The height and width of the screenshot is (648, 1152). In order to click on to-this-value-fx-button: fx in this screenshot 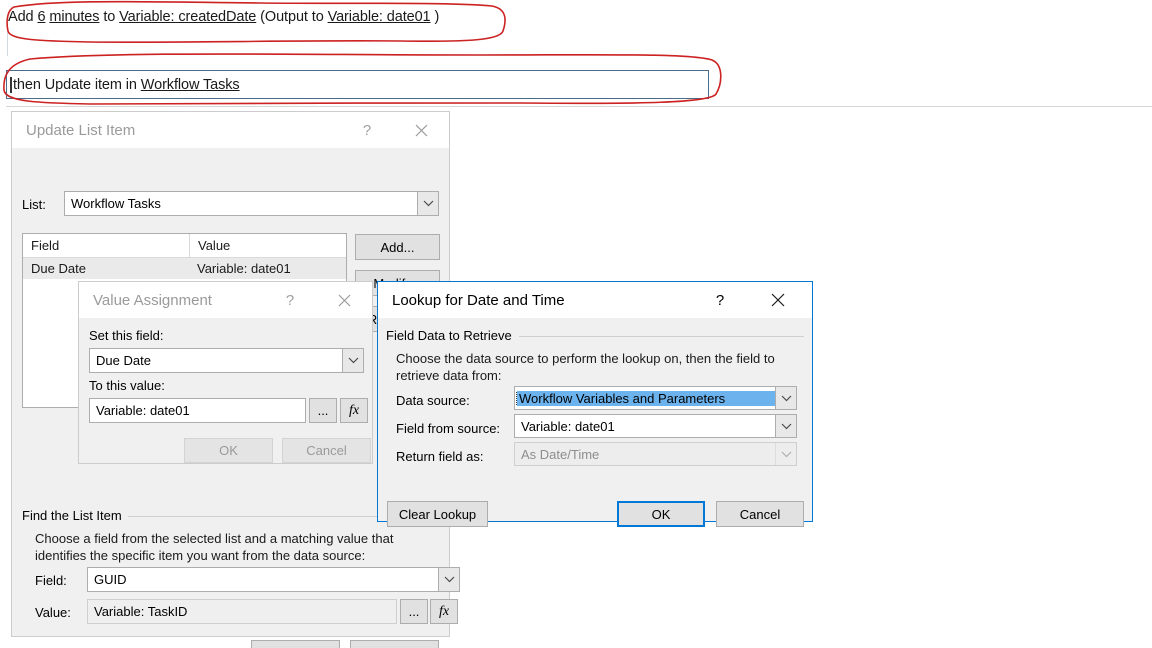, I will do `click(354, 410)`.